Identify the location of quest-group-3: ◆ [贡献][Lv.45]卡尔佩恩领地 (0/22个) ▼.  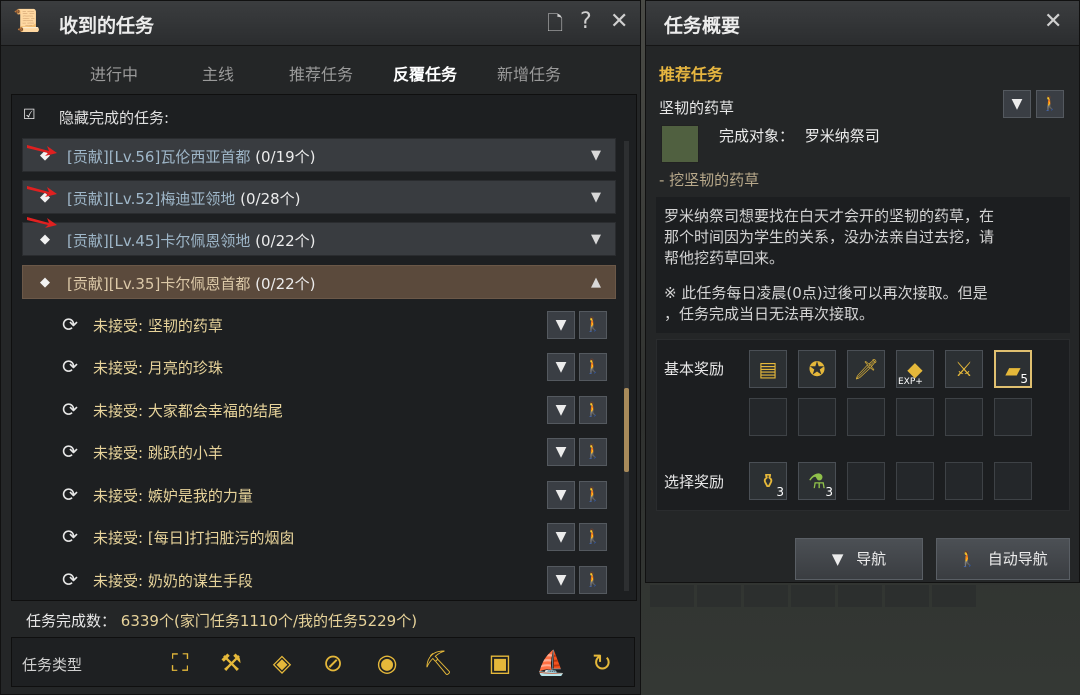
(319, 239).